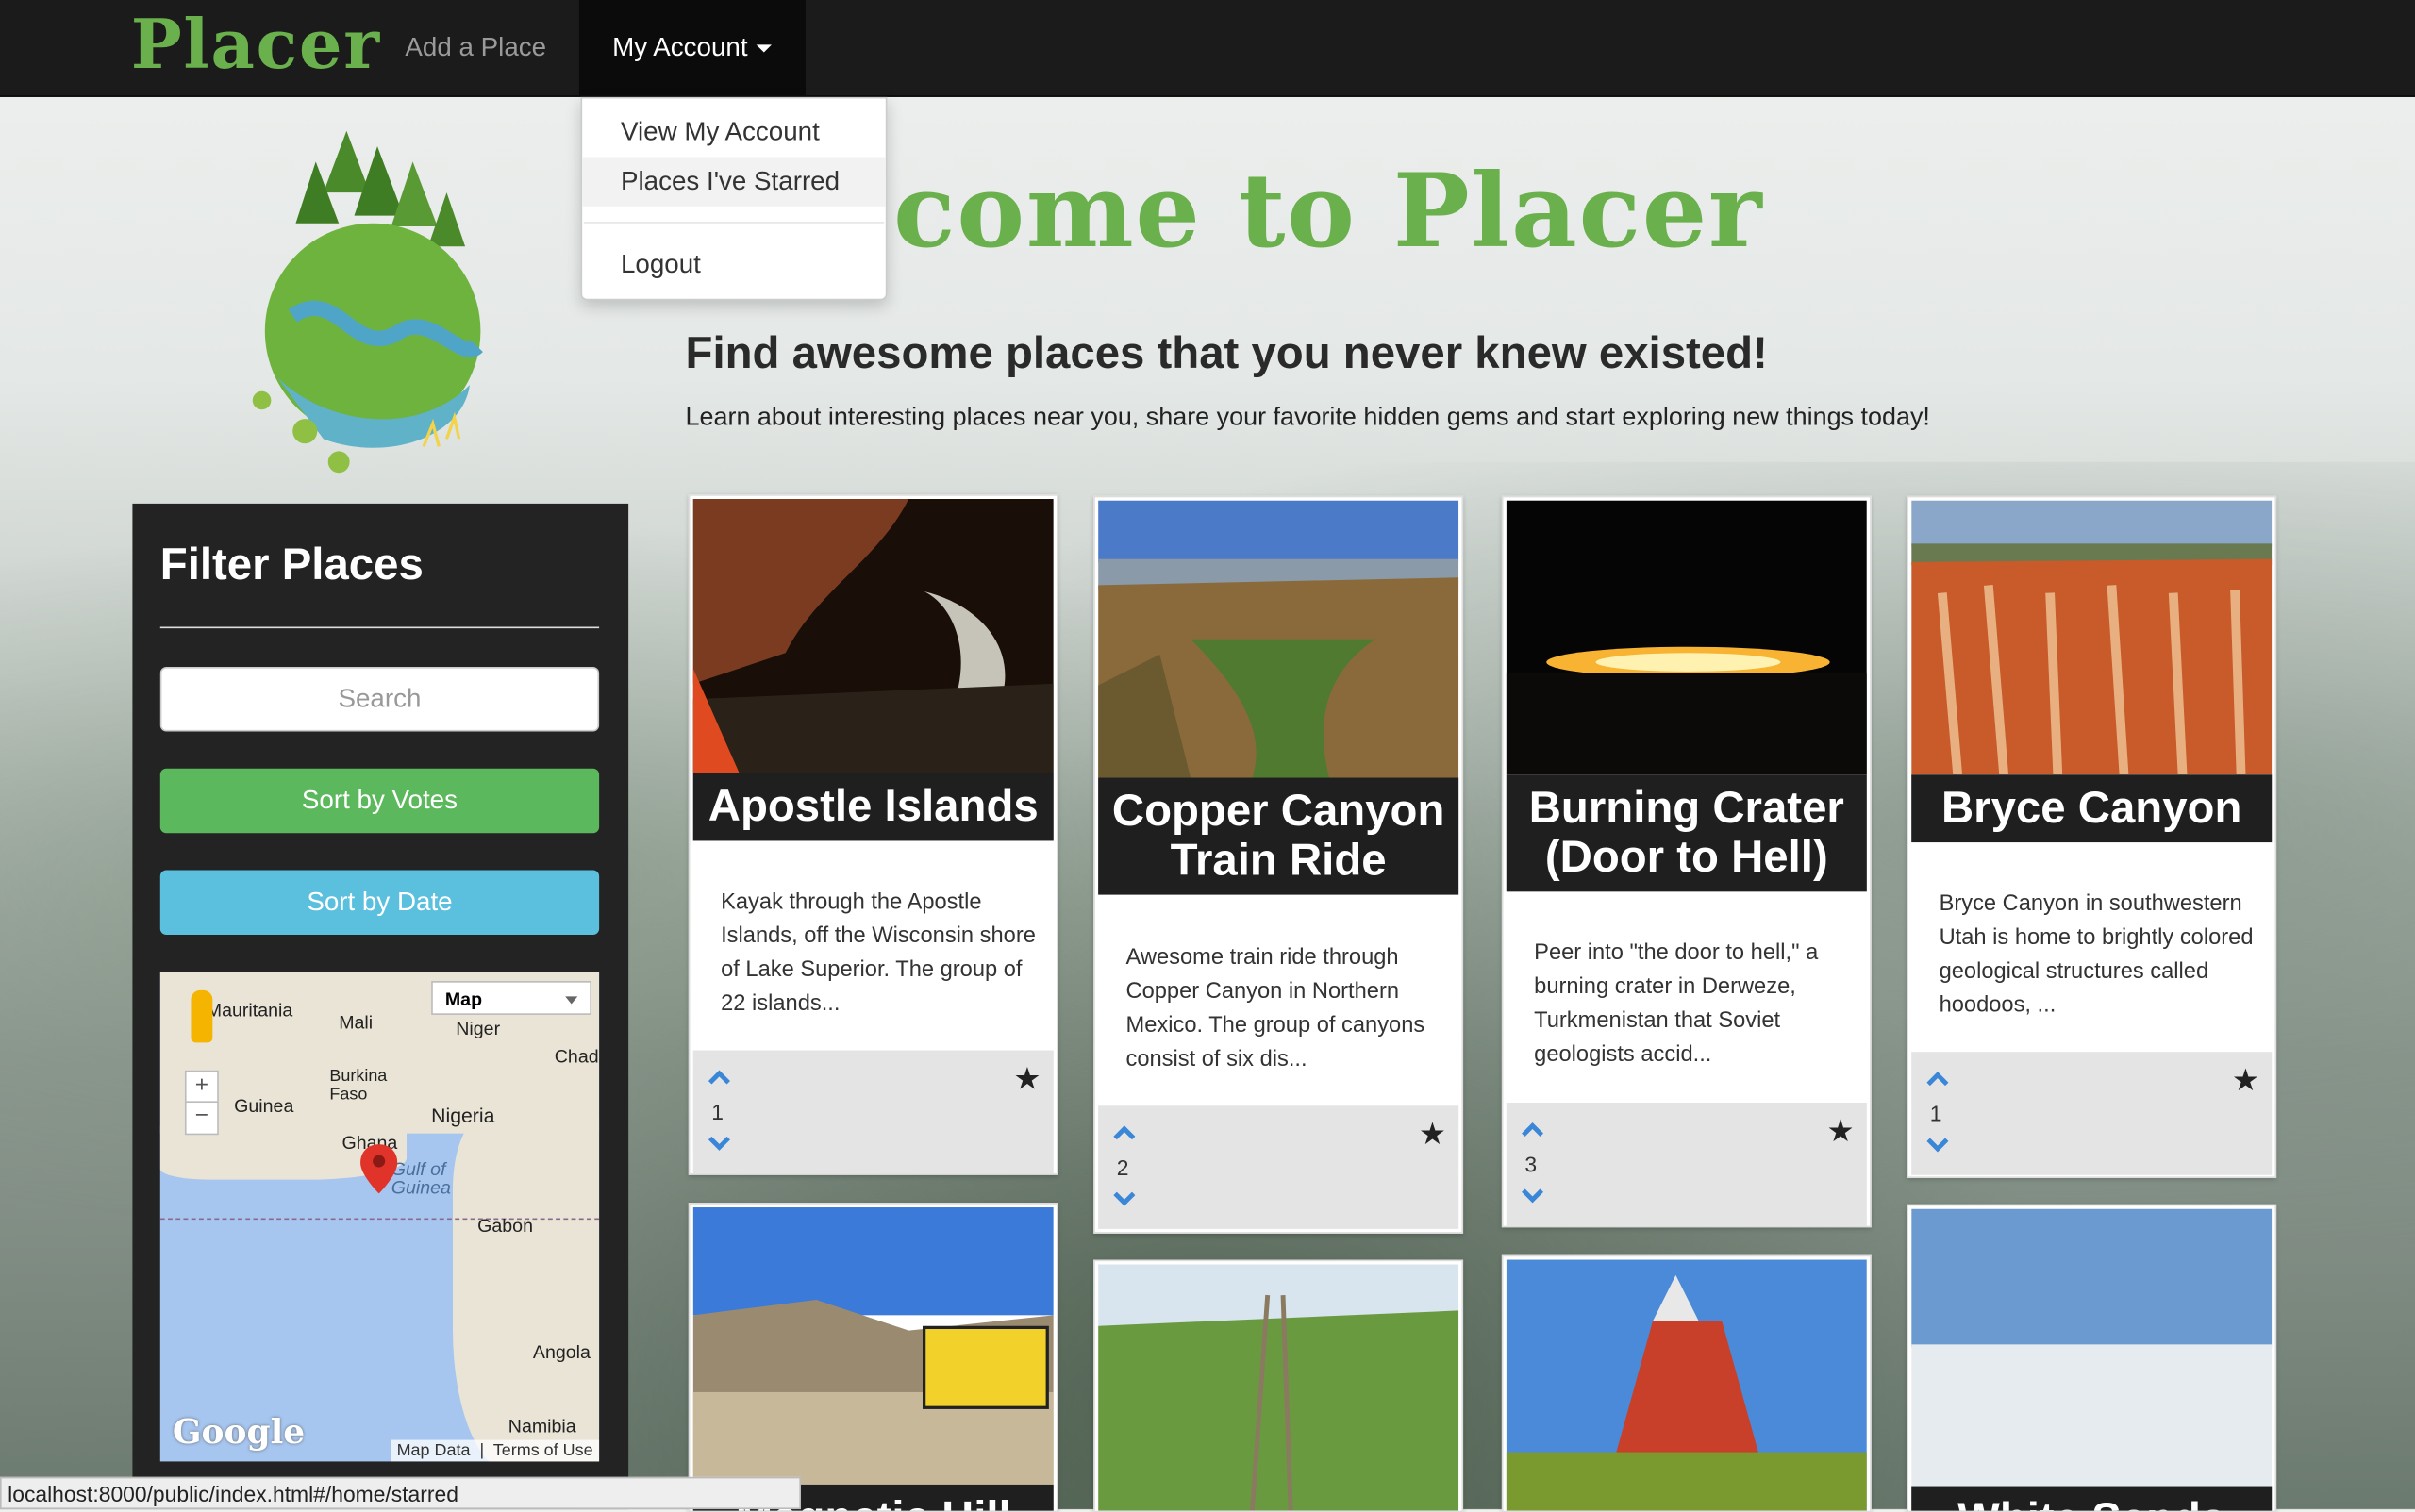  I want to click on sort-by-date-button: Sort by Date, so click(380, 903).